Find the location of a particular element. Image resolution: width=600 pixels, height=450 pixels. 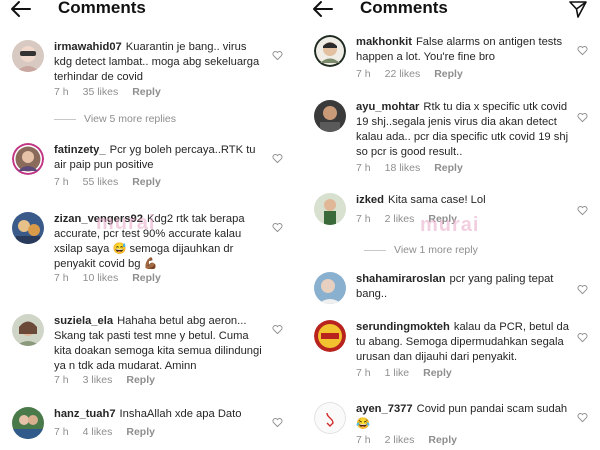

likes-count: 3 likes is located at coordinates (98, 380).